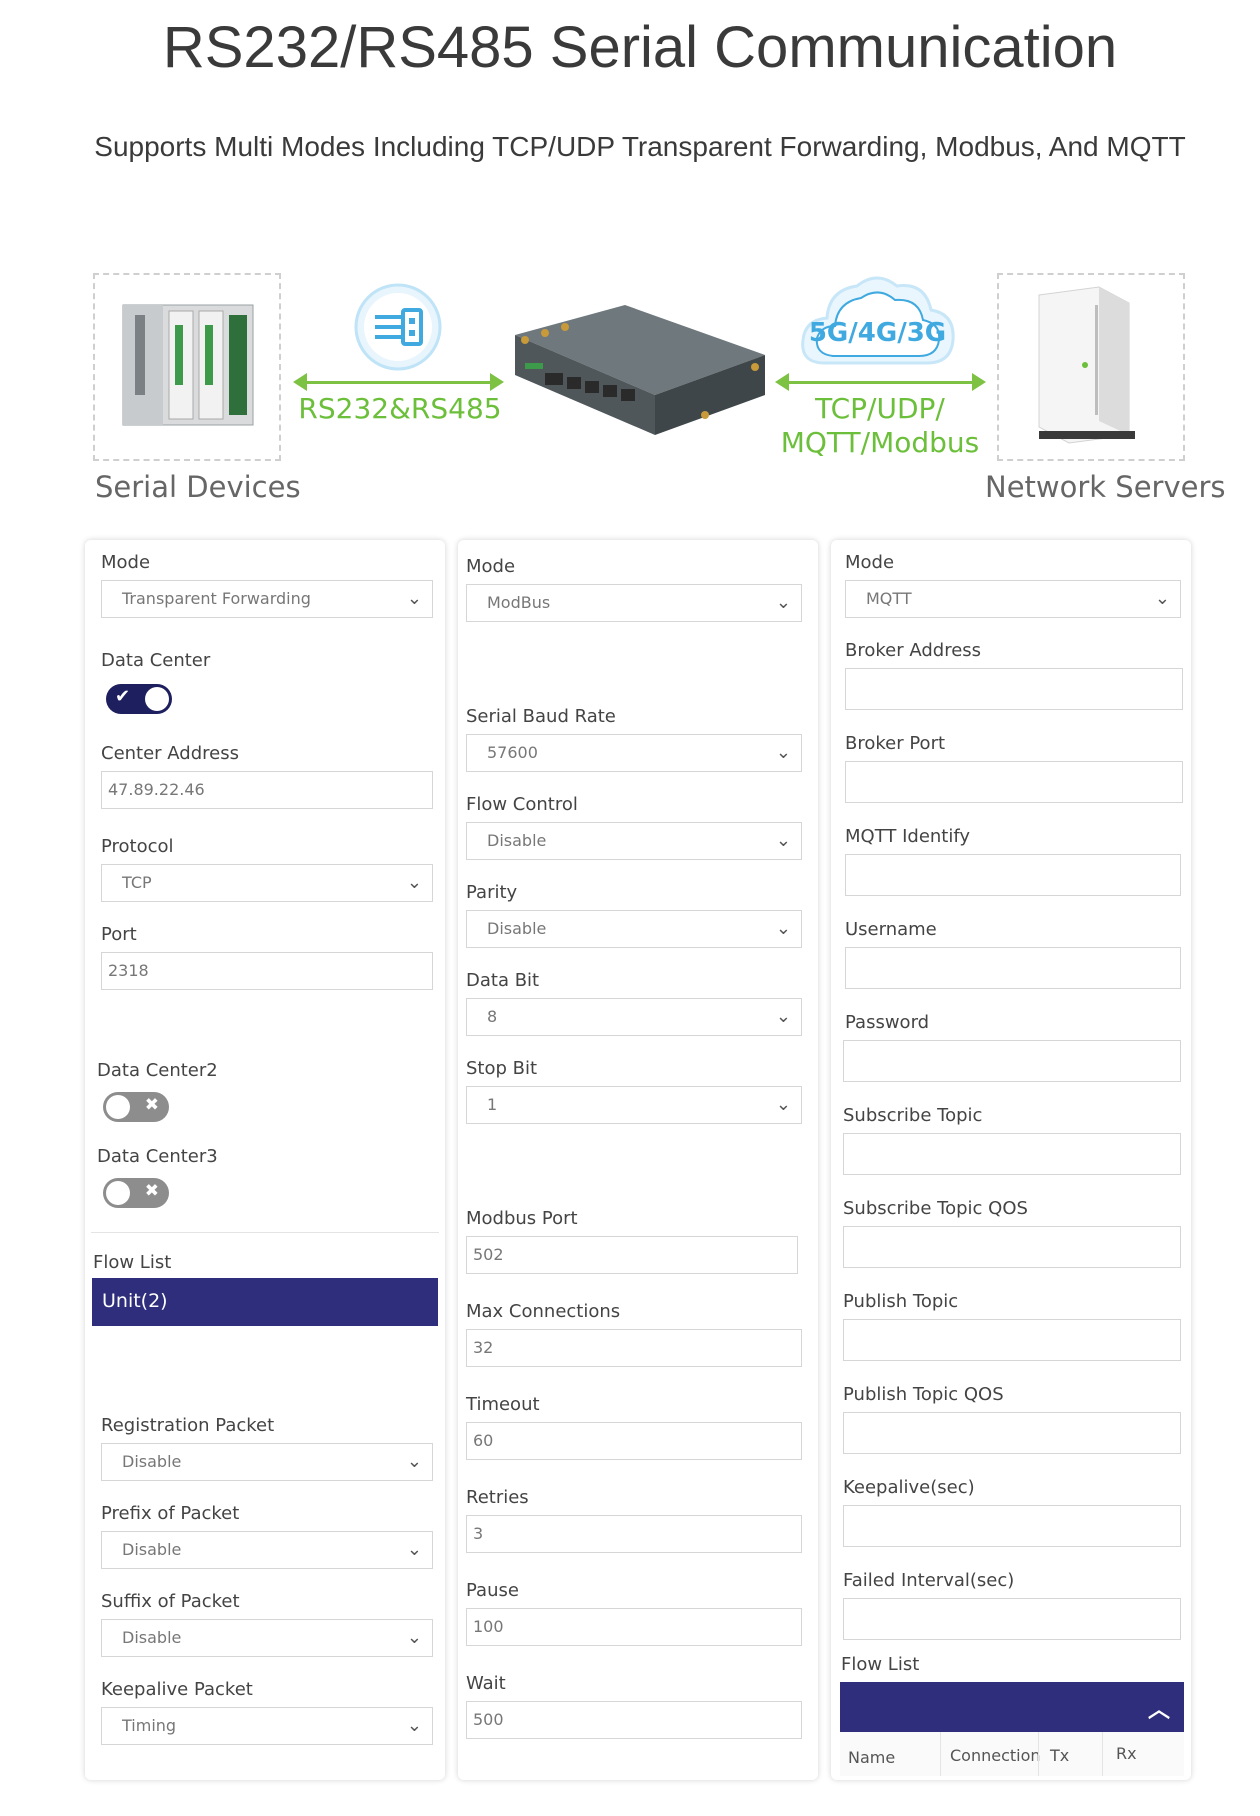 Image resolution: width=1260 pixels, height=1816 pixels. What do you see at coordinates (634, 1720) in the screenshot?
I see `wait-input: 500` at bounding box center [634, 1720].